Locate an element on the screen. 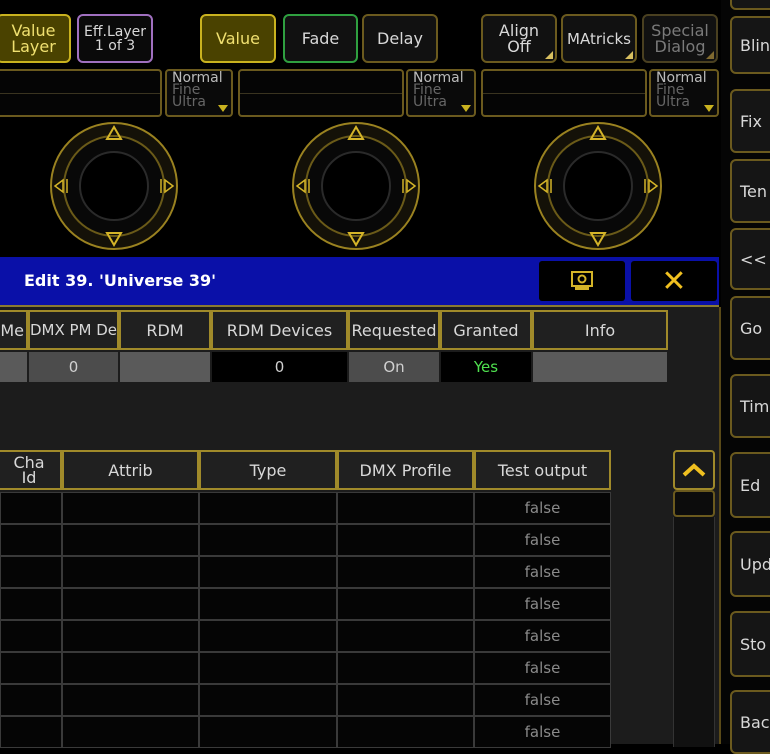 The width and height of the screenshot is (770, 754). encoder-3-value-bar is located at coordinates (564, 93).